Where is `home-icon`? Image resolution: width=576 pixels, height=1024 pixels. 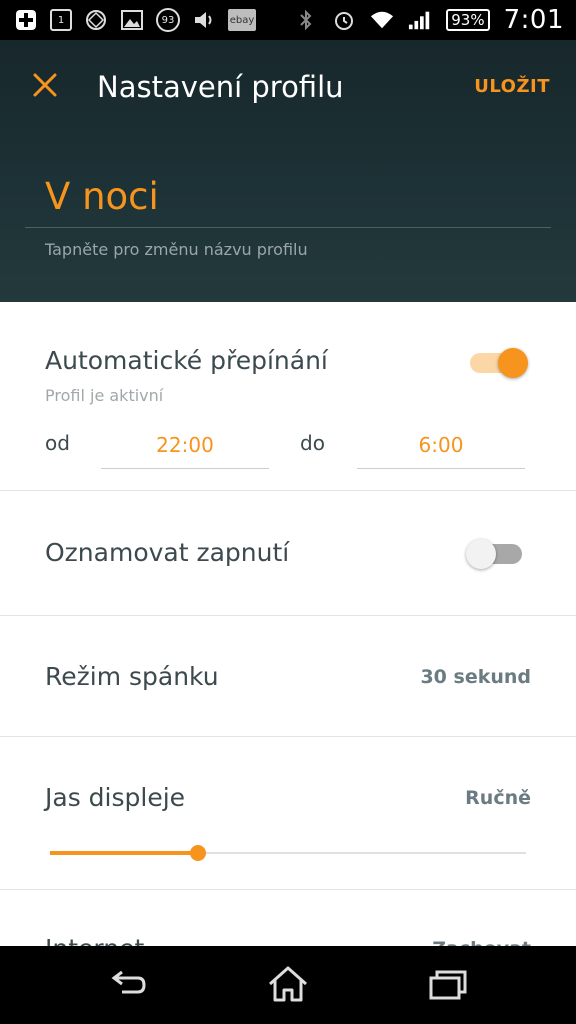
home-icon is located at coordinates (288, 984).